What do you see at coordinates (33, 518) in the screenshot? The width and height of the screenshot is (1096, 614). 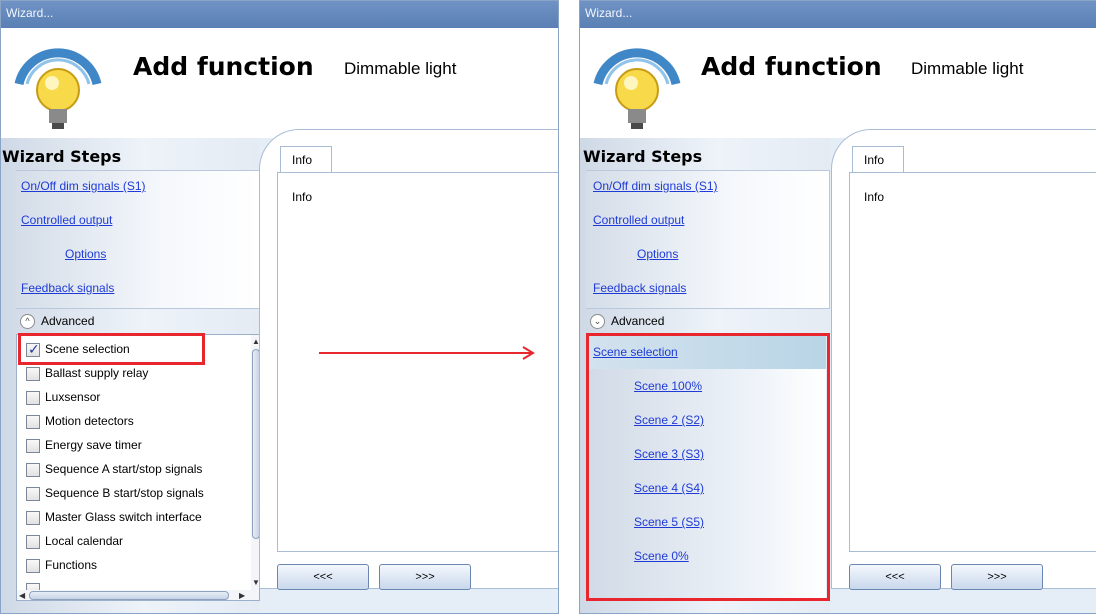 I see `checkbox-master-glass-switch` at bounding box center [33, 518].